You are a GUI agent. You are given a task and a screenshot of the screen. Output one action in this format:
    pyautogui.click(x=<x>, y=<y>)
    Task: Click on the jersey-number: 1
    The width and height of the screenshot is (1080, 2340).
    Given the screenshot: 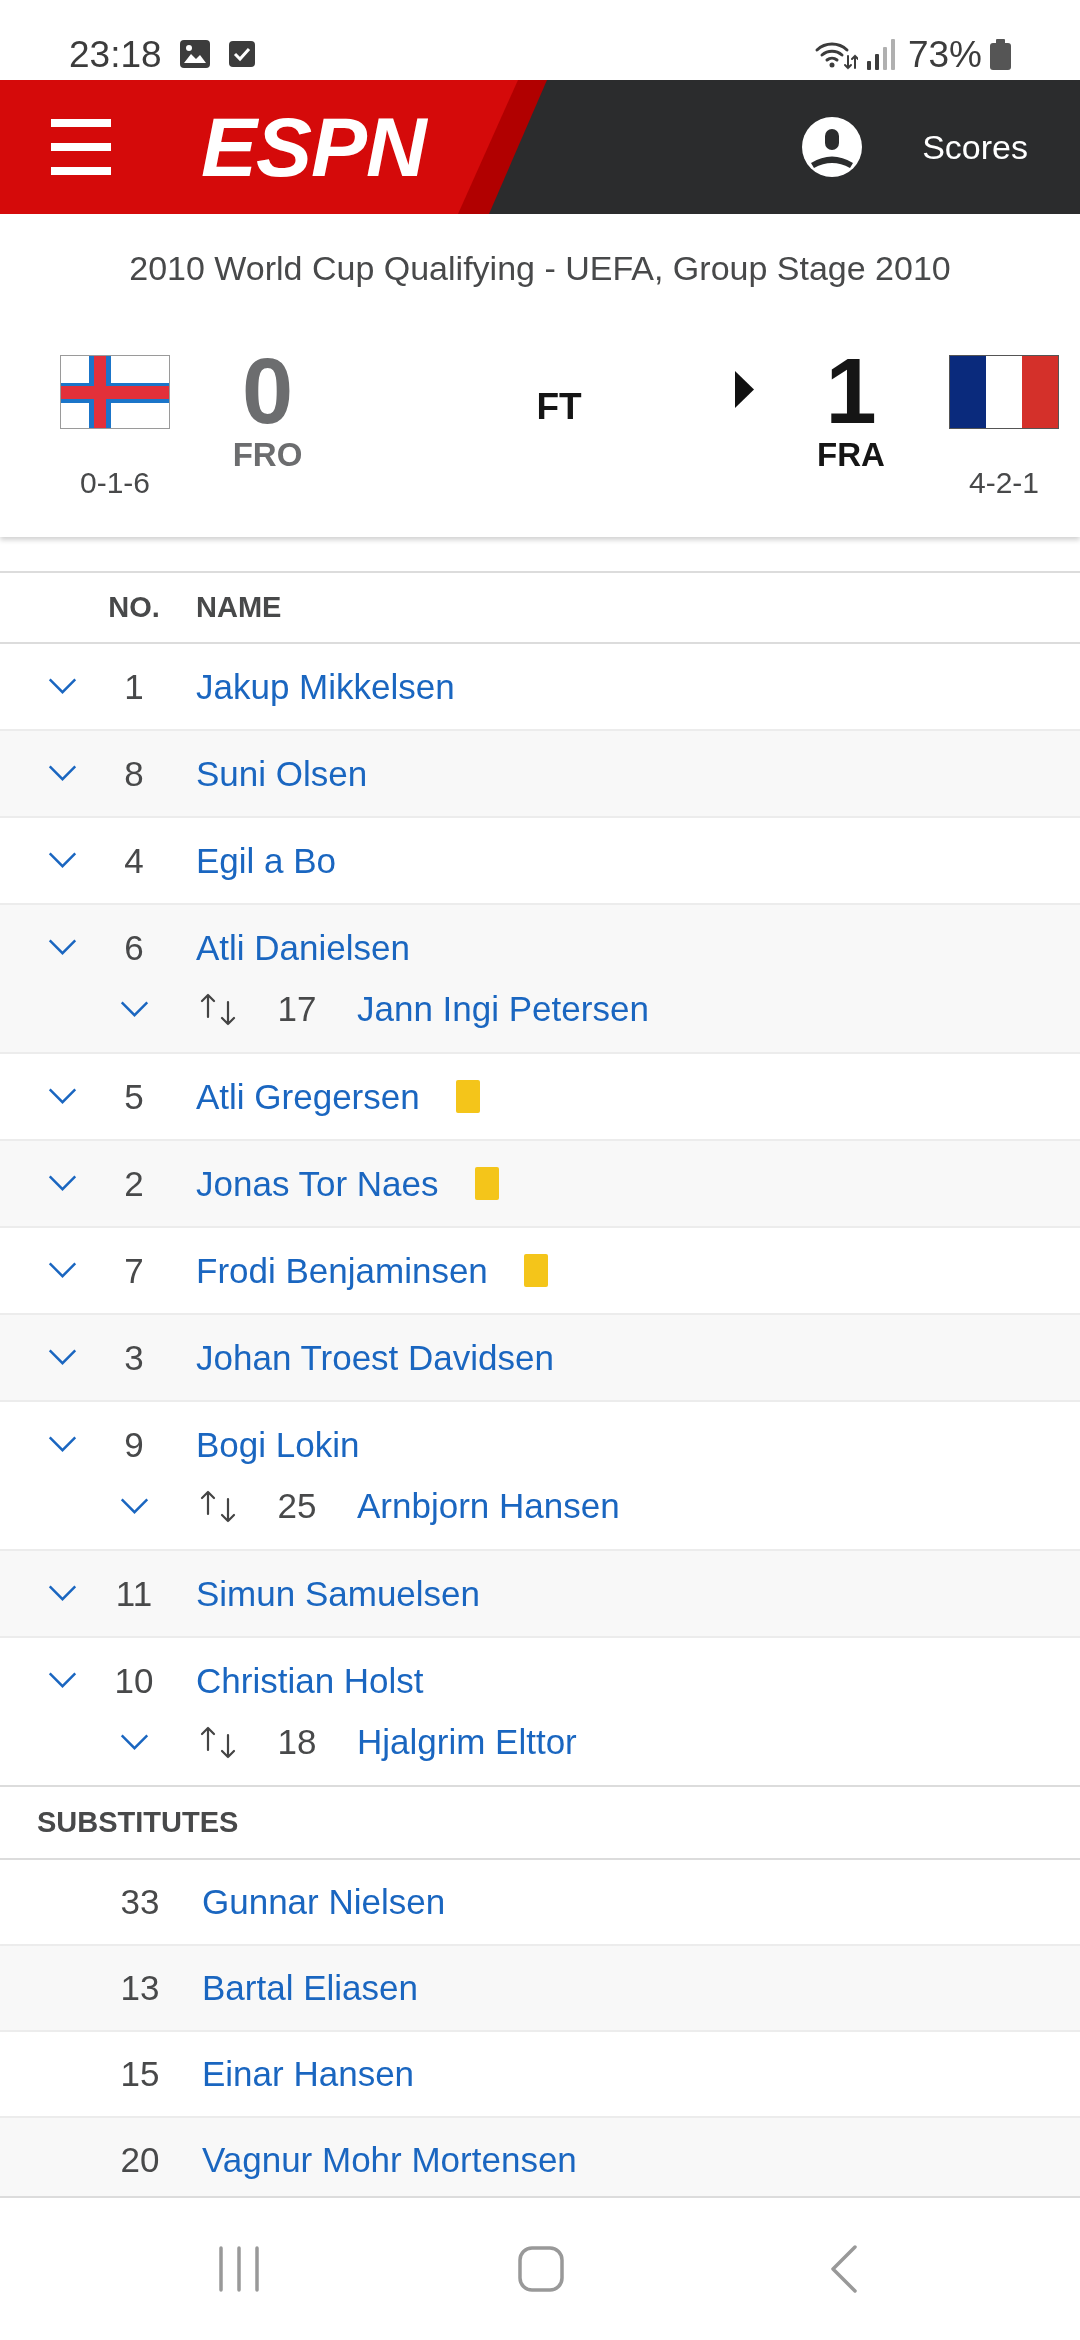 What is the action you would take?
    pyautogui.click(x=134, y=686)
    